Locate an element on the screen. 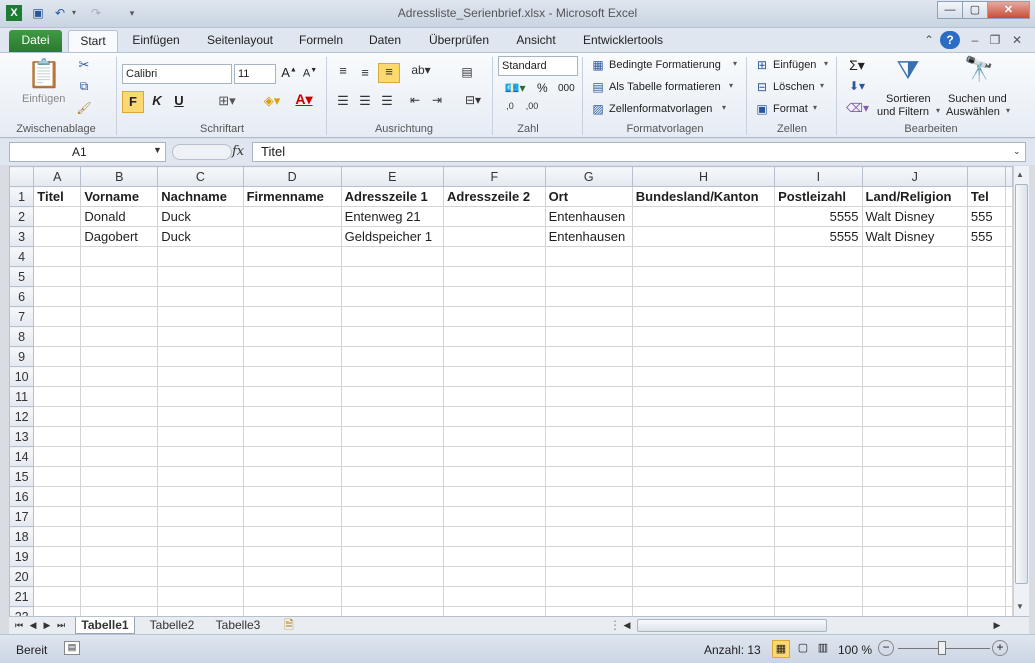  copy-icon: ⧉ is located at coordinates (84, 86).